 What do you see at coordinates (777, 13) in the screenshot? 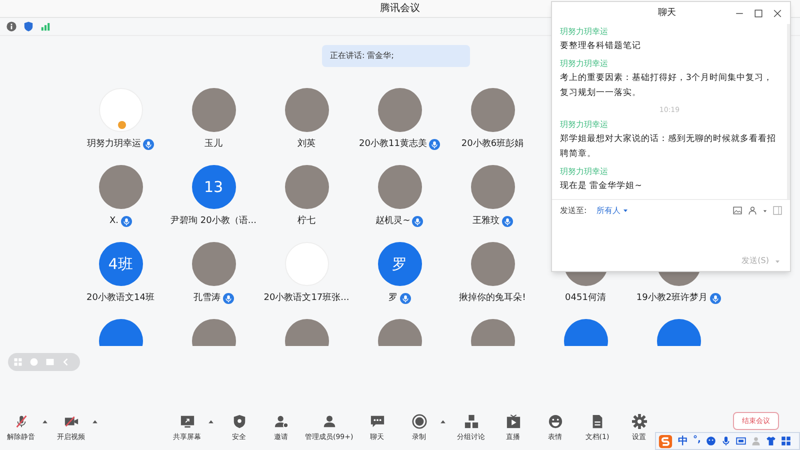
I see `close-icon` at bounding box center [777, 13].